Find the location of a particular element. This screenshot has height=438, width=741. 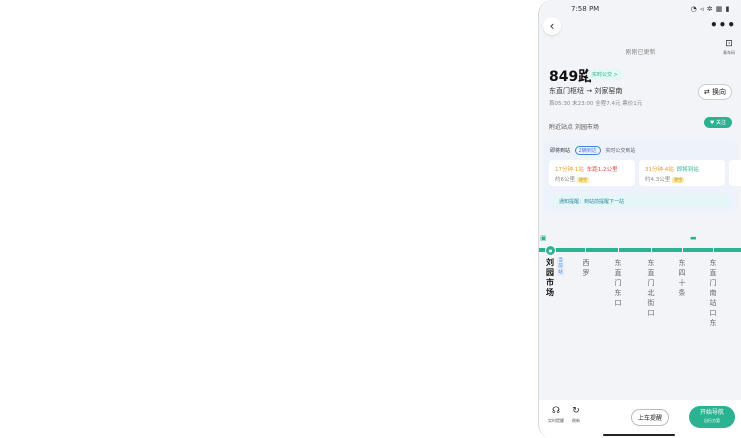

bus-eta-item: 31分钟·4站 即将到站 约4.3公里 较空 is located at coordinates (682, 173).